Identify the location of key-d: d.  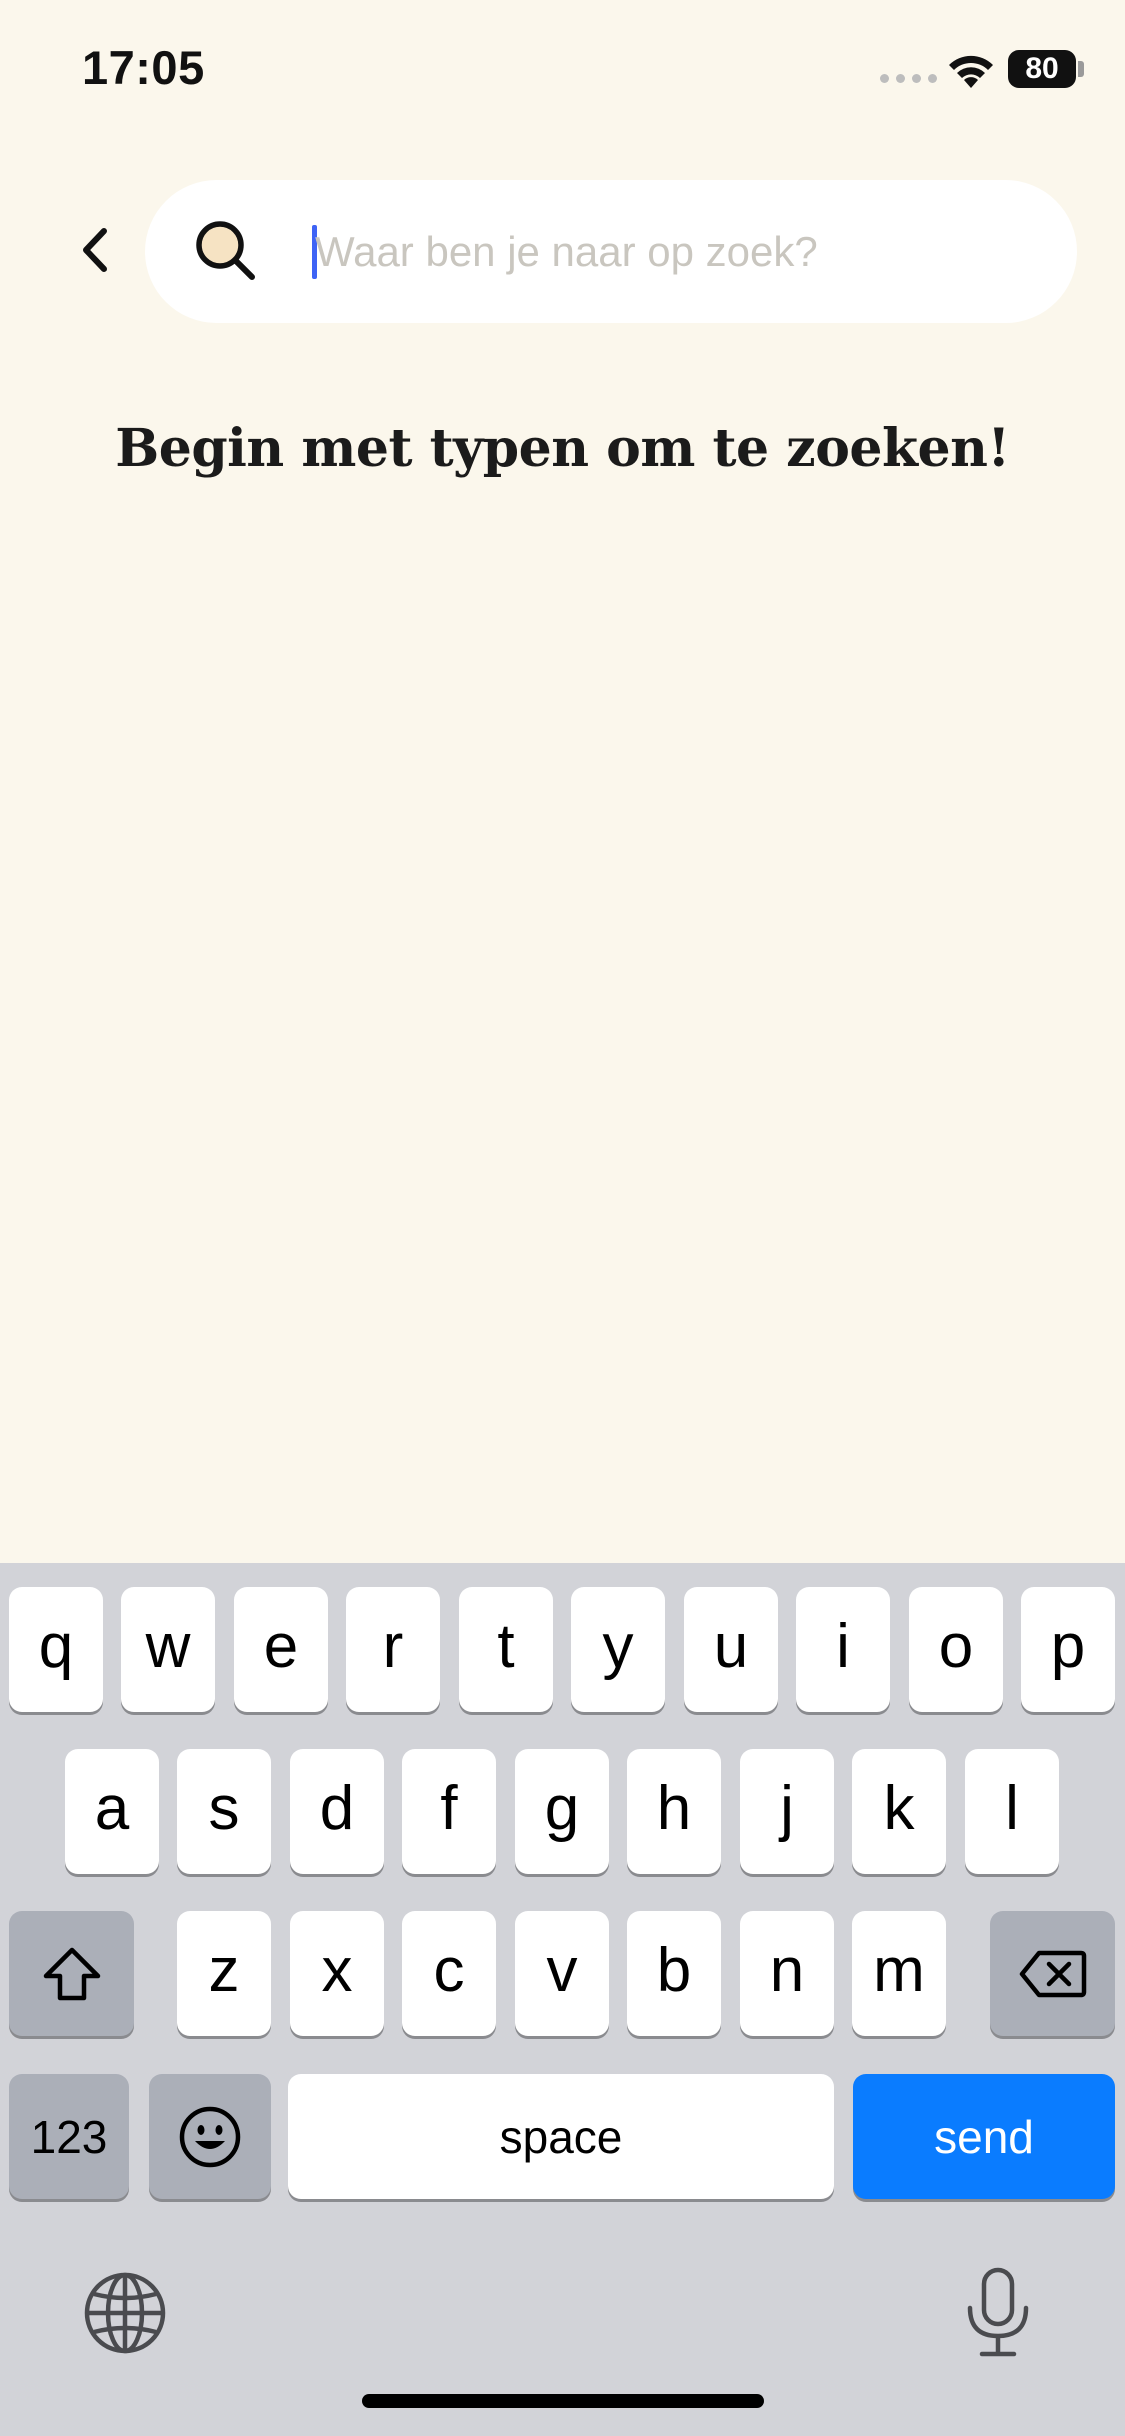
(337, 1811).